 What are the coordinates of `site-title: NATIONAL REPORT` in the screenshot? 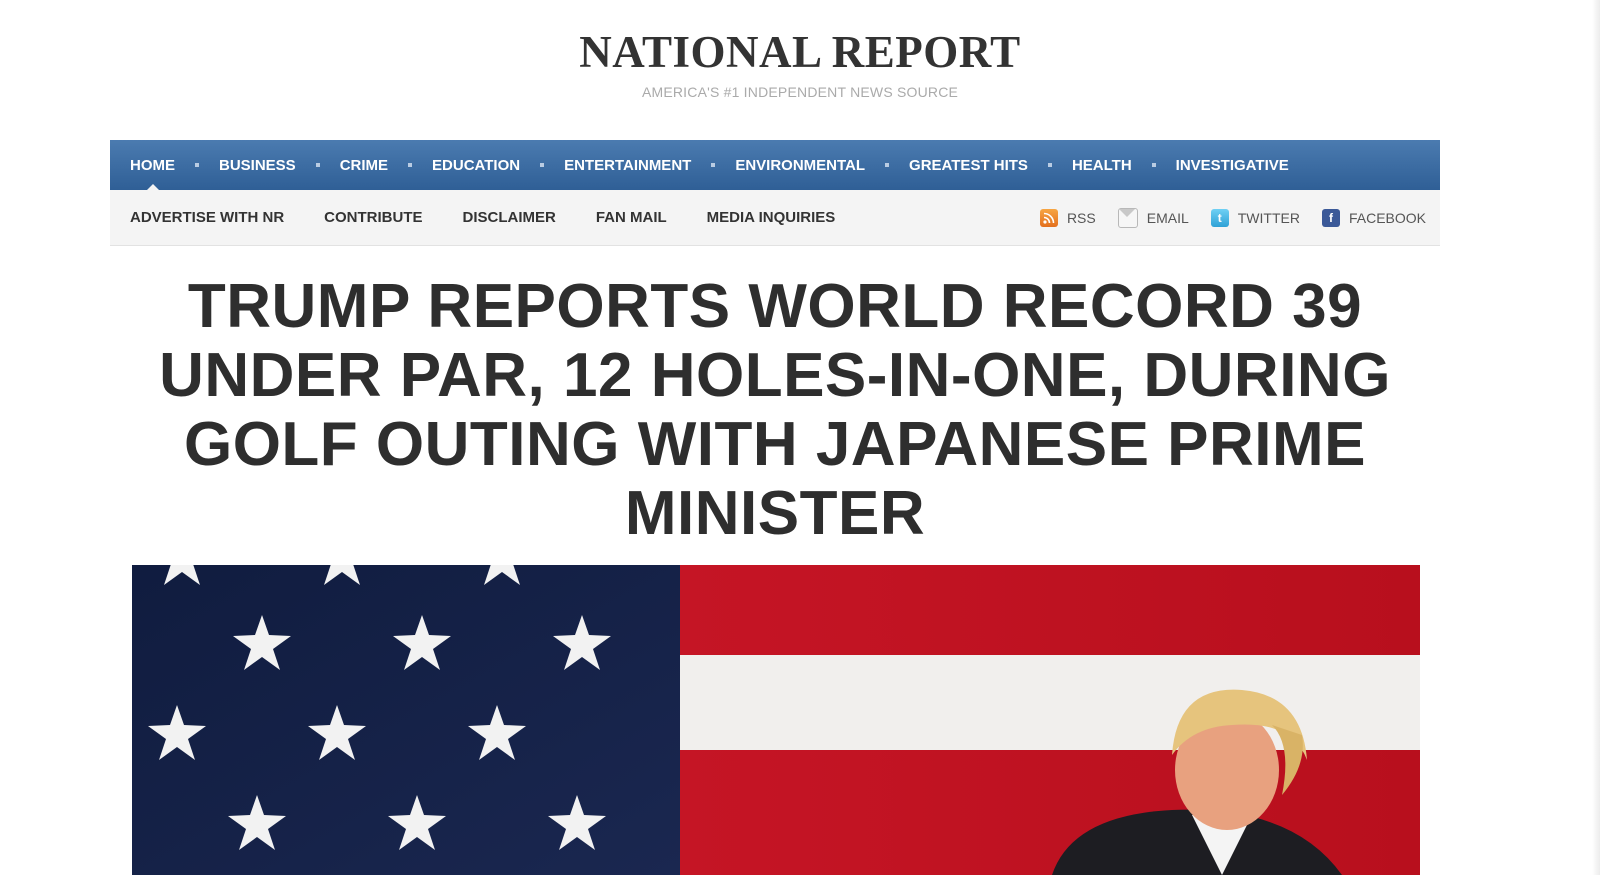 It's located at (800, 52).